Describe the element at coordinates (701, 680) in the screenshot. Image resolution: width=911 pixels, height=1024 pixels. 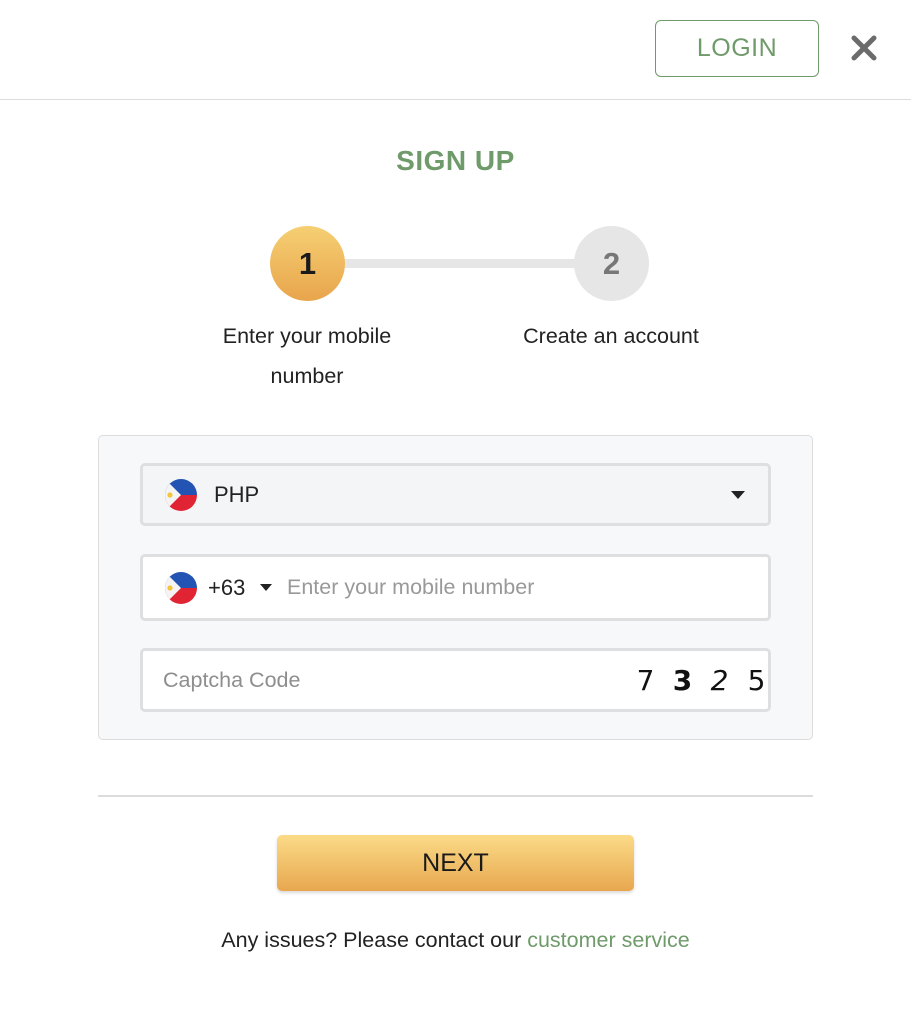
I see `captcha-image: 7 3 2 5` at that location.